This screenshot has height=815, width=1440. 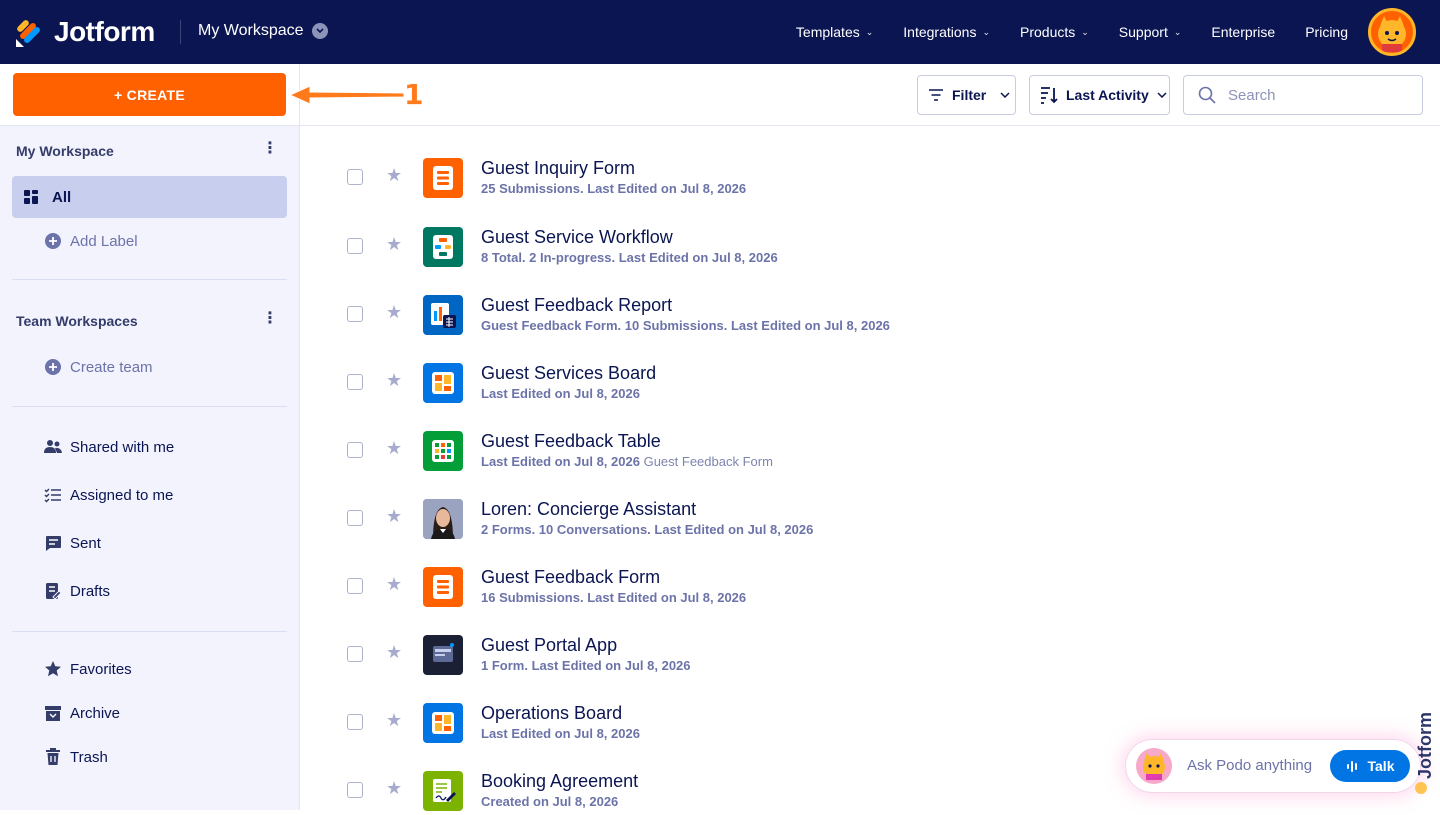 I want to click on ai-assistant-bar: Ask Podo anything Talk, so click(x=1273, y=766).